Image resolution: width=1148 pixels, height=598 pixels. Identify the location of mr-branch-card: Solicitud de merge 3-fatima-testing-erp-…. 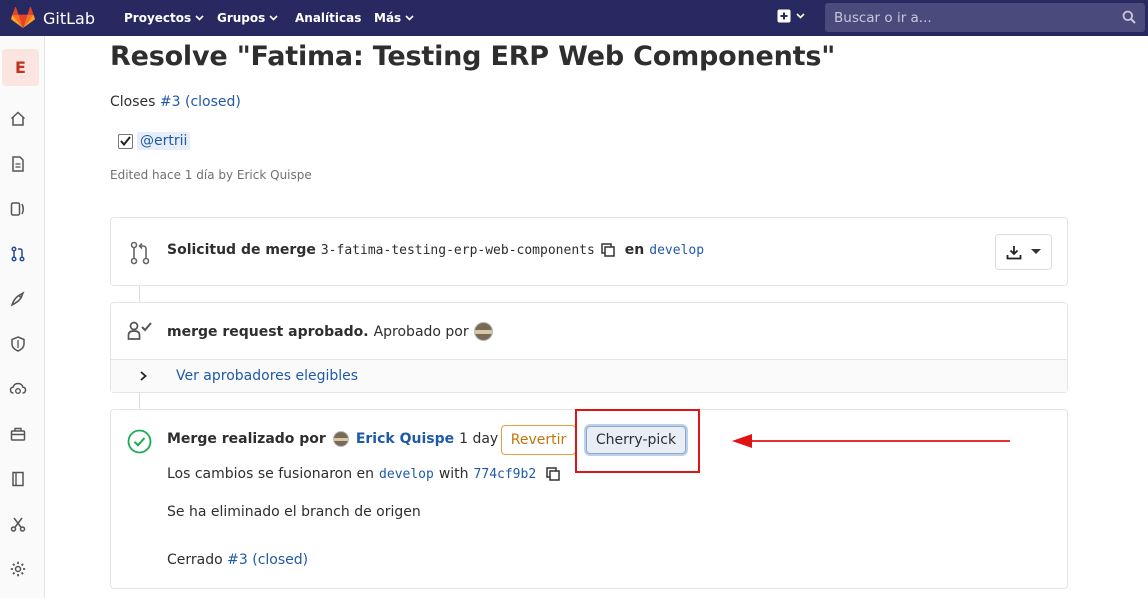
(589, 251).